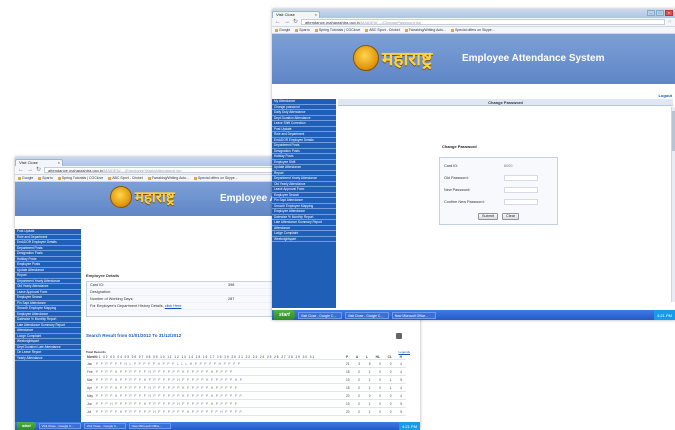  I want to click on tab-strip: Visit Close× –□×, so click(473, 13).